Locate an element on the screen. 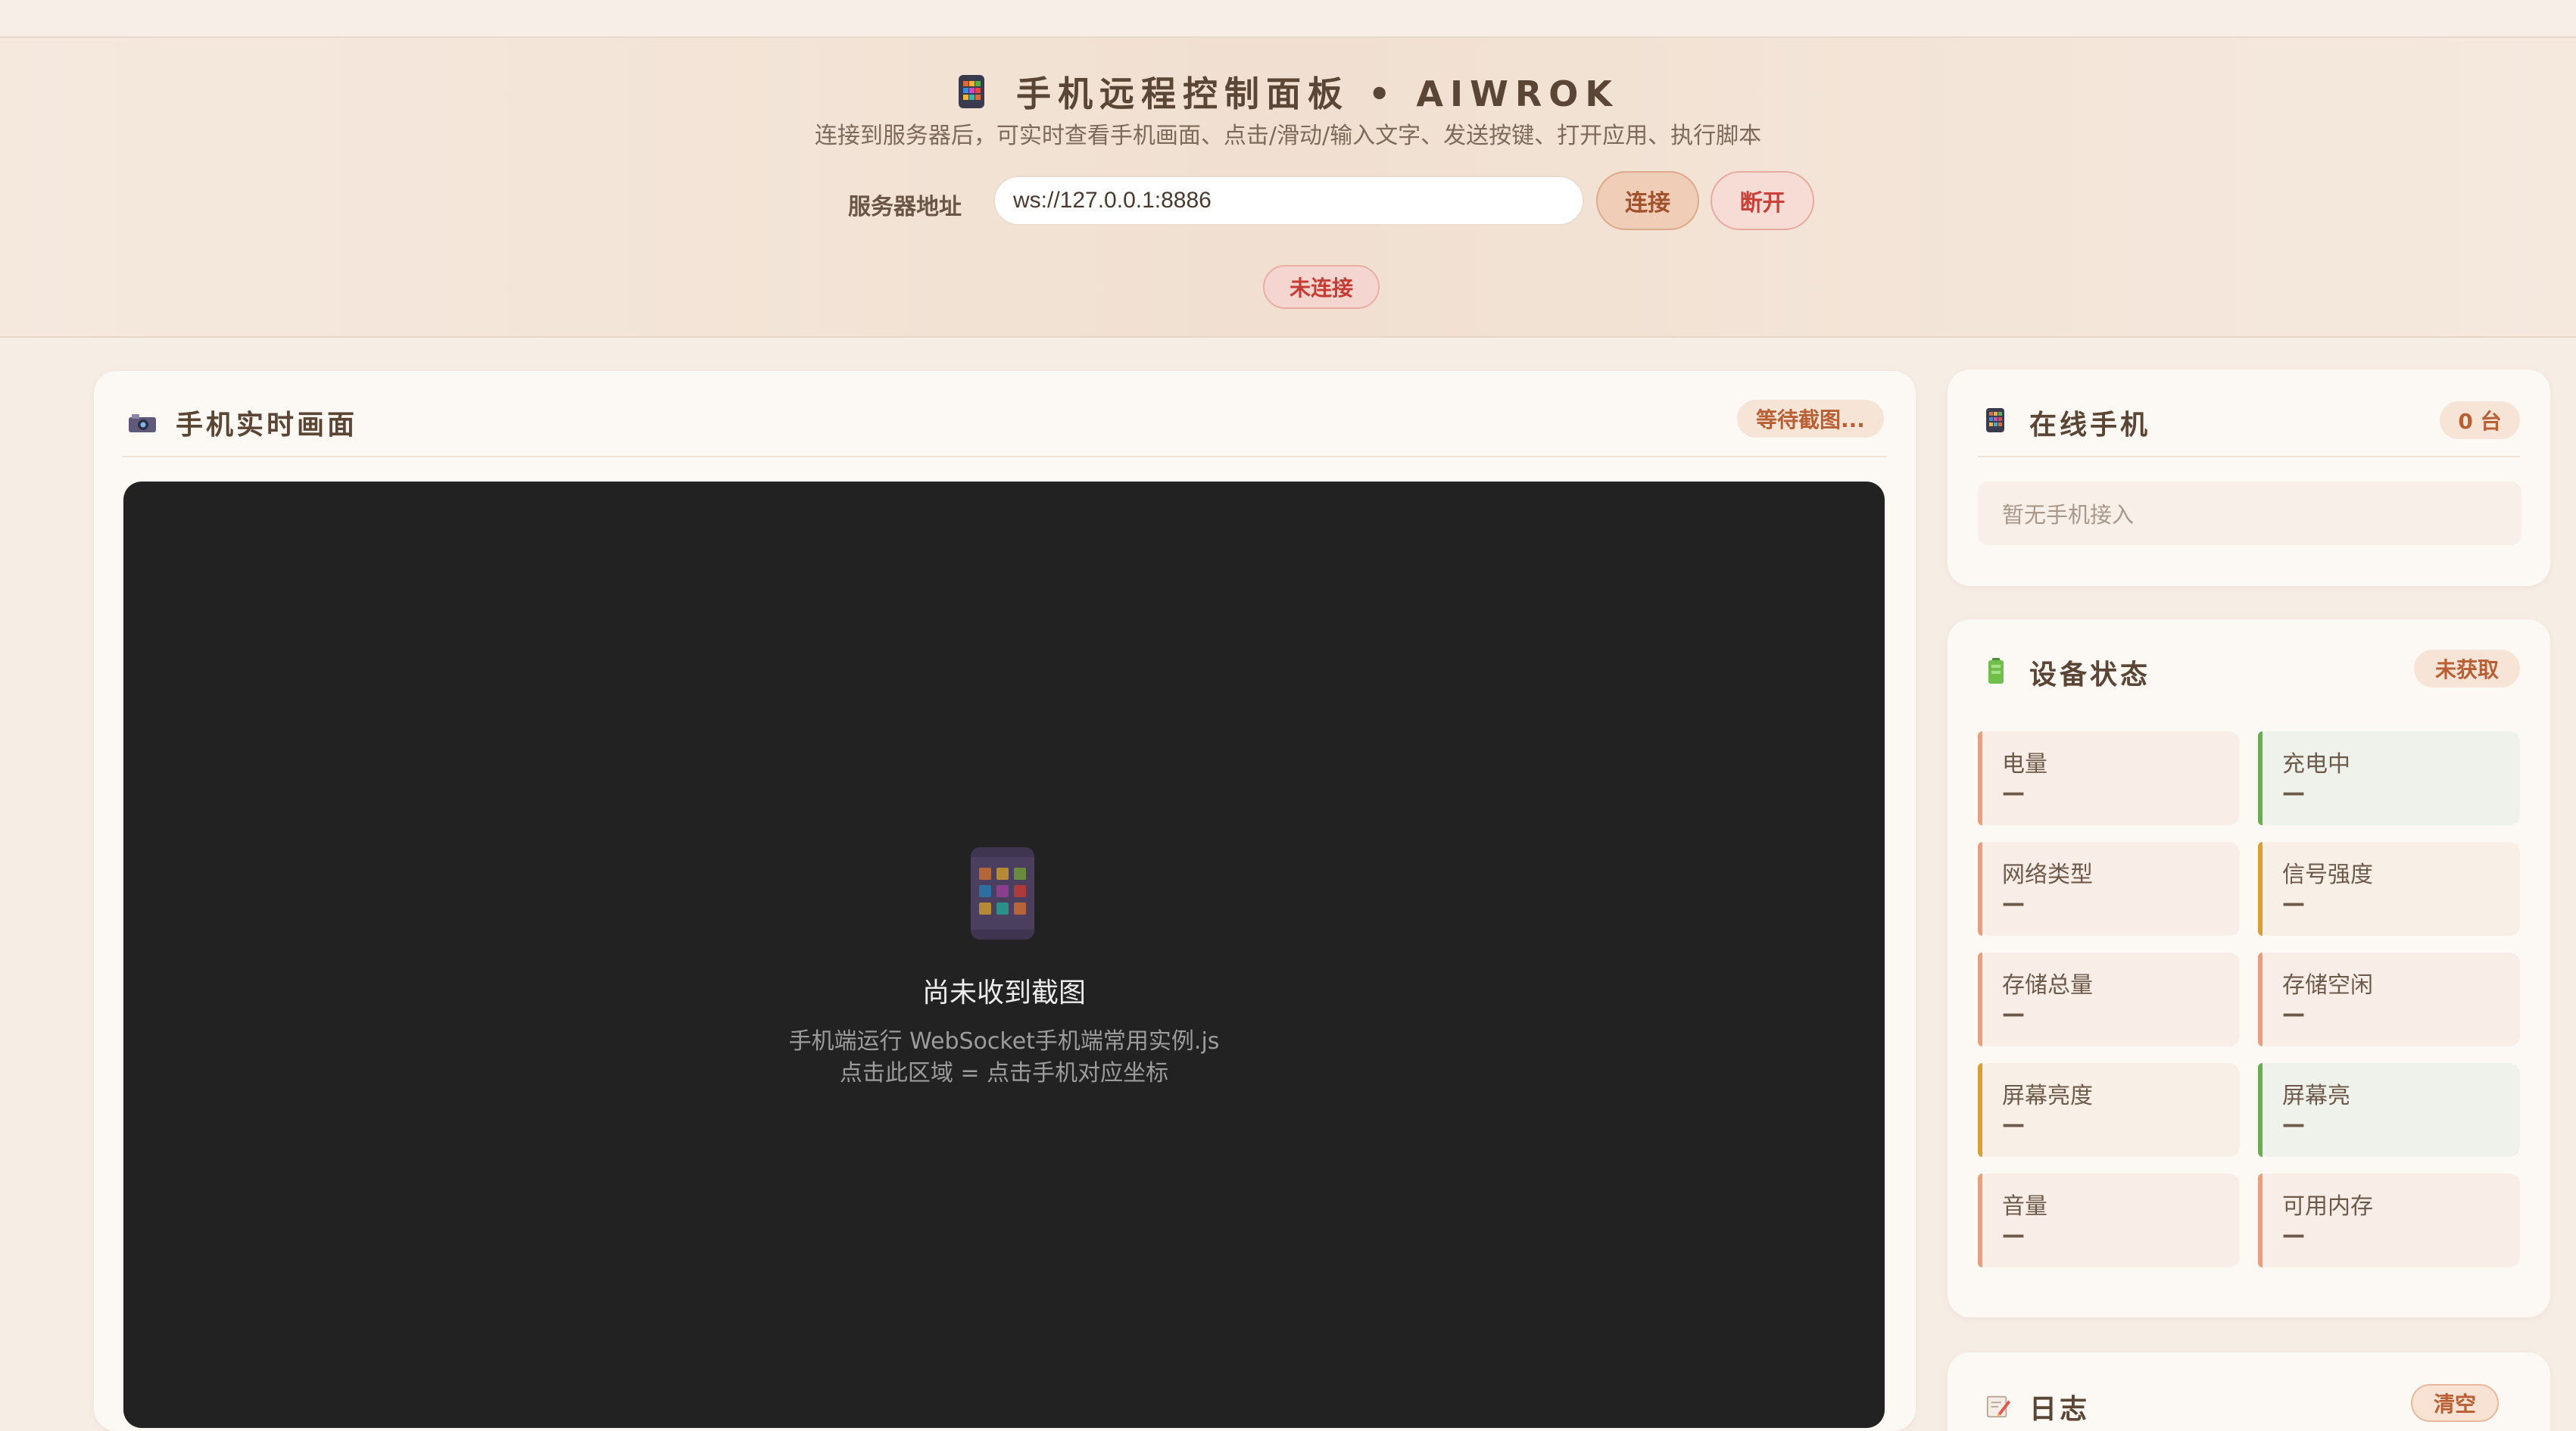 This screenshot has width=2576, height=1431. top-strip is located at coordinates (1288, 19).